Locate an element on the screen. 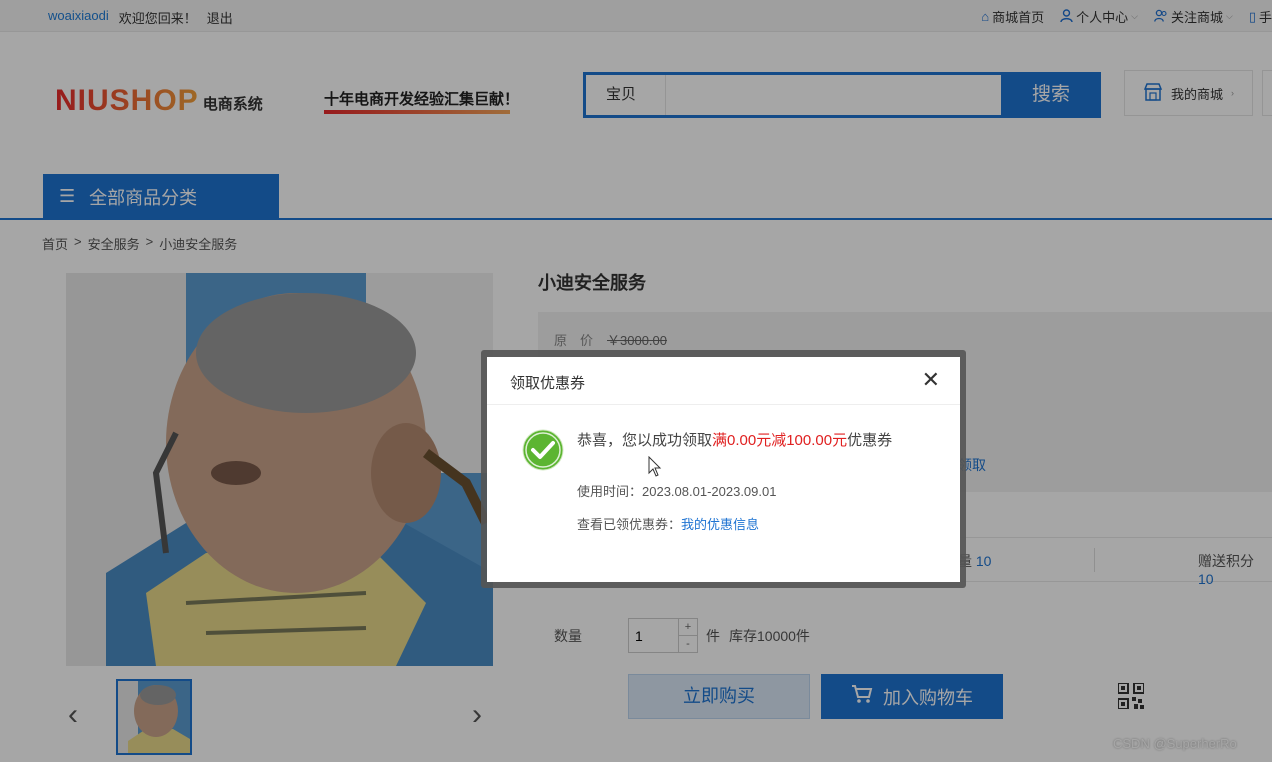  success-message: 恭喜，您以成功领取满0.00元减100.00元优惠券 is located at coordinates (734, 439).